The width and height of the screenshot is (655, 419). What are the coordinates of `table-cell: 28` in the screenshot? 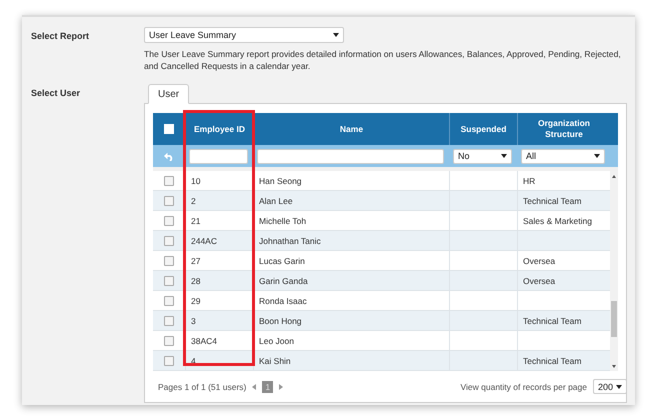 It's located at (195, 281).